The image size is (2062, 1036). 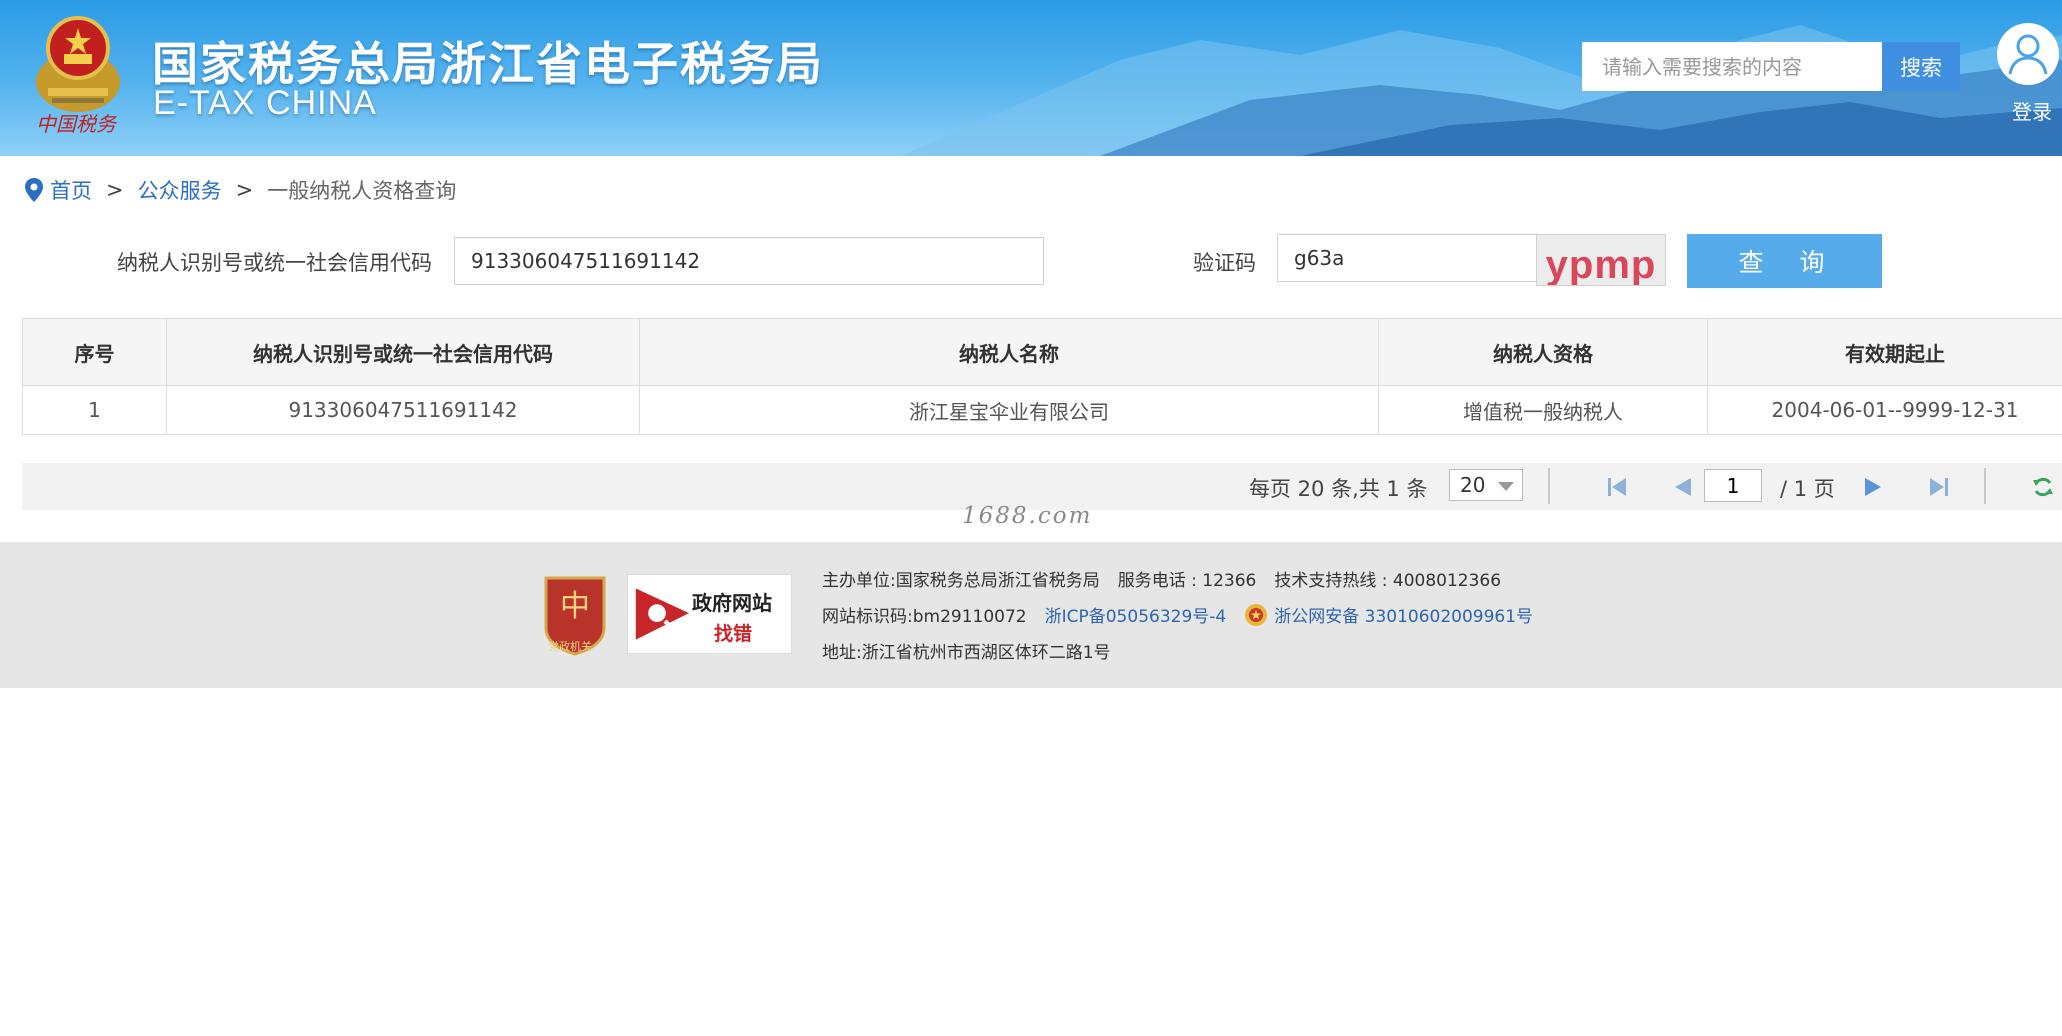 I want to click on breadcrumb: 首页 > 公众服务 > 一般纳税人资格查询, so click(x=240, y=190).